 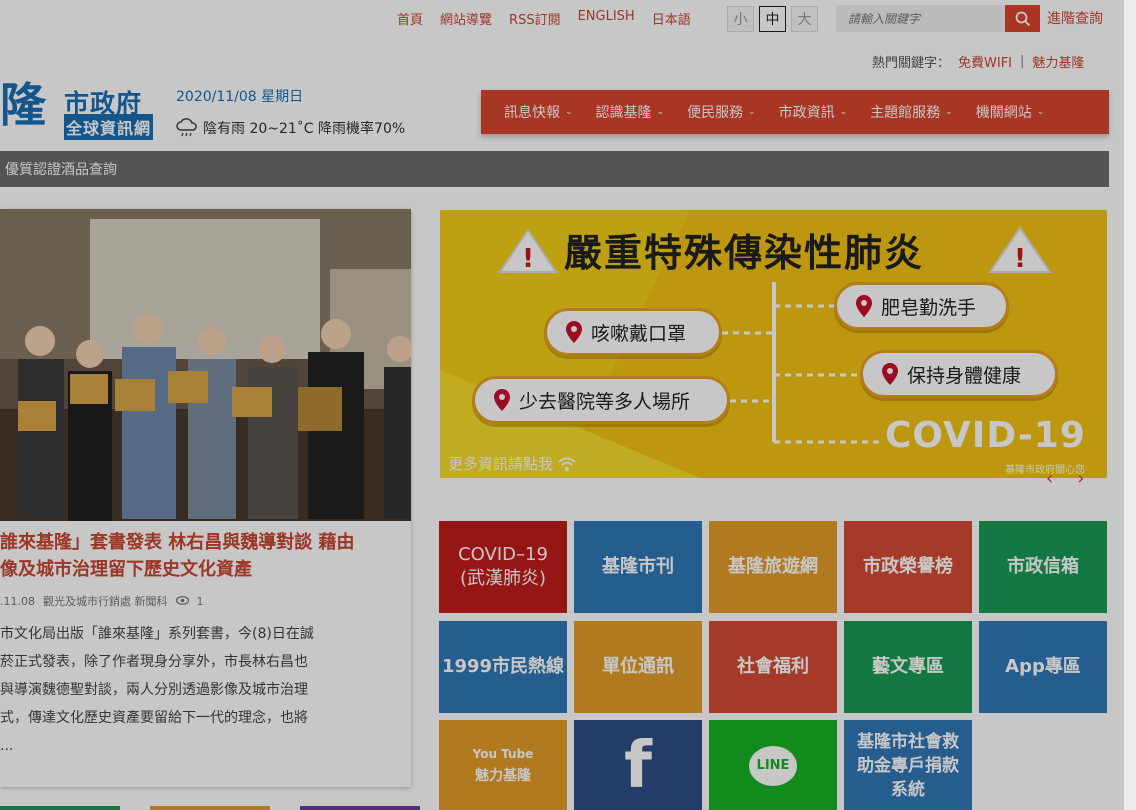 I want to click on tile-facebook: f, so click(x=638, y=765).